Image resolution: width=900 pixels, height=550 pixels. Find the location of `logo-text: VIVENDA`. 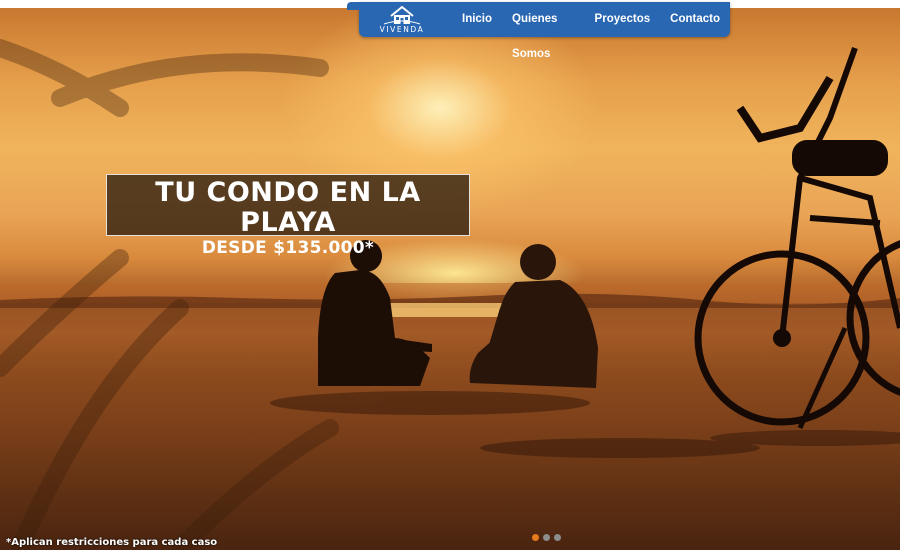

logo-text: VIVENDA is located at coordinates (402, 29).